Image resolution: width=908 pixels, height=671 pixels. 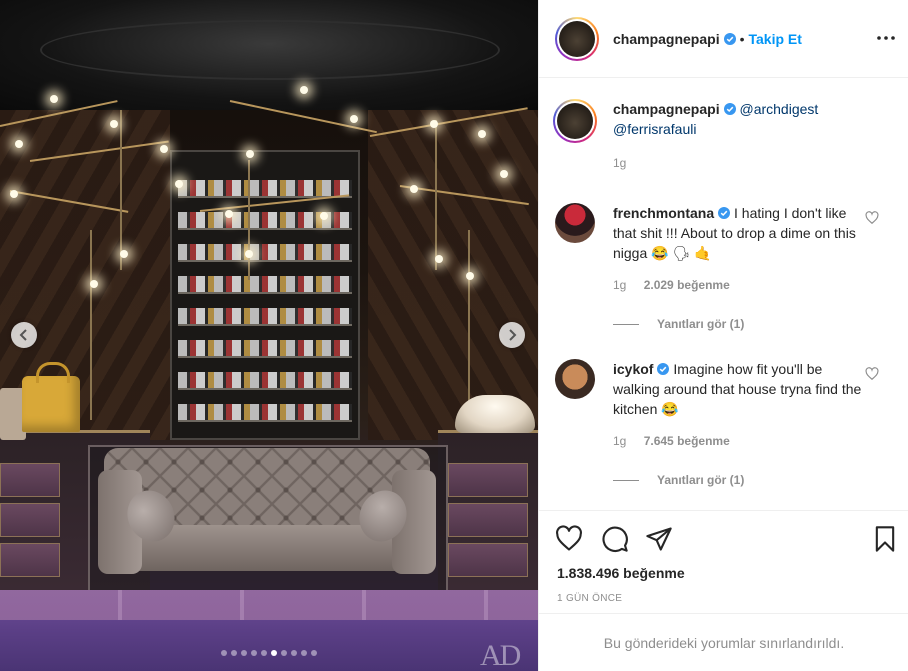 What do you see at coordinates (500, 655) in the screenshot?
I see `ad-watermark: AD` at bounding box center [500, 655].